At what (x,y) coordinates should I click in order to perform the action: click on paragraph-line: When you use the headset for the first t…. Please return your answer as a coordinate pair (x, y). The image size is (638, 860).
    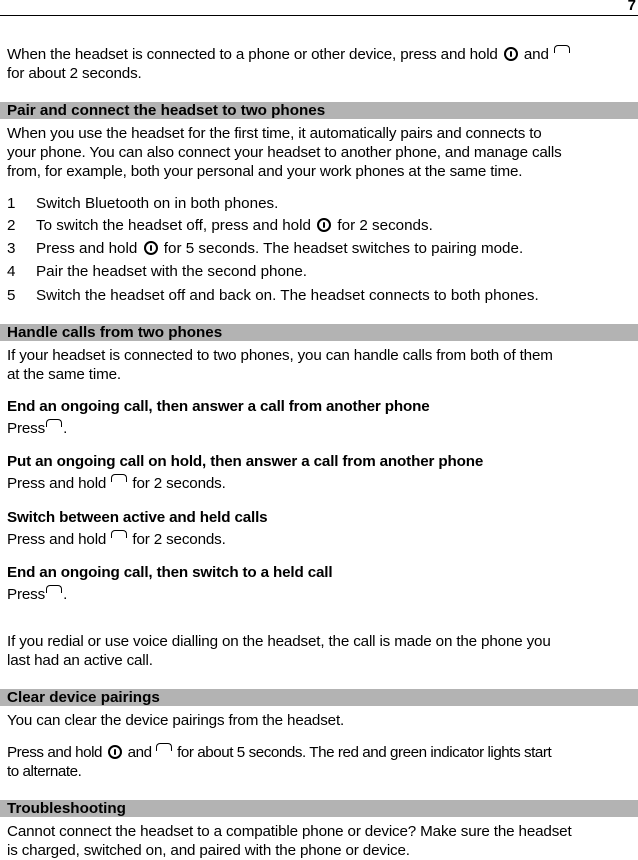
    Looking at the image, I should click on (274, 133).